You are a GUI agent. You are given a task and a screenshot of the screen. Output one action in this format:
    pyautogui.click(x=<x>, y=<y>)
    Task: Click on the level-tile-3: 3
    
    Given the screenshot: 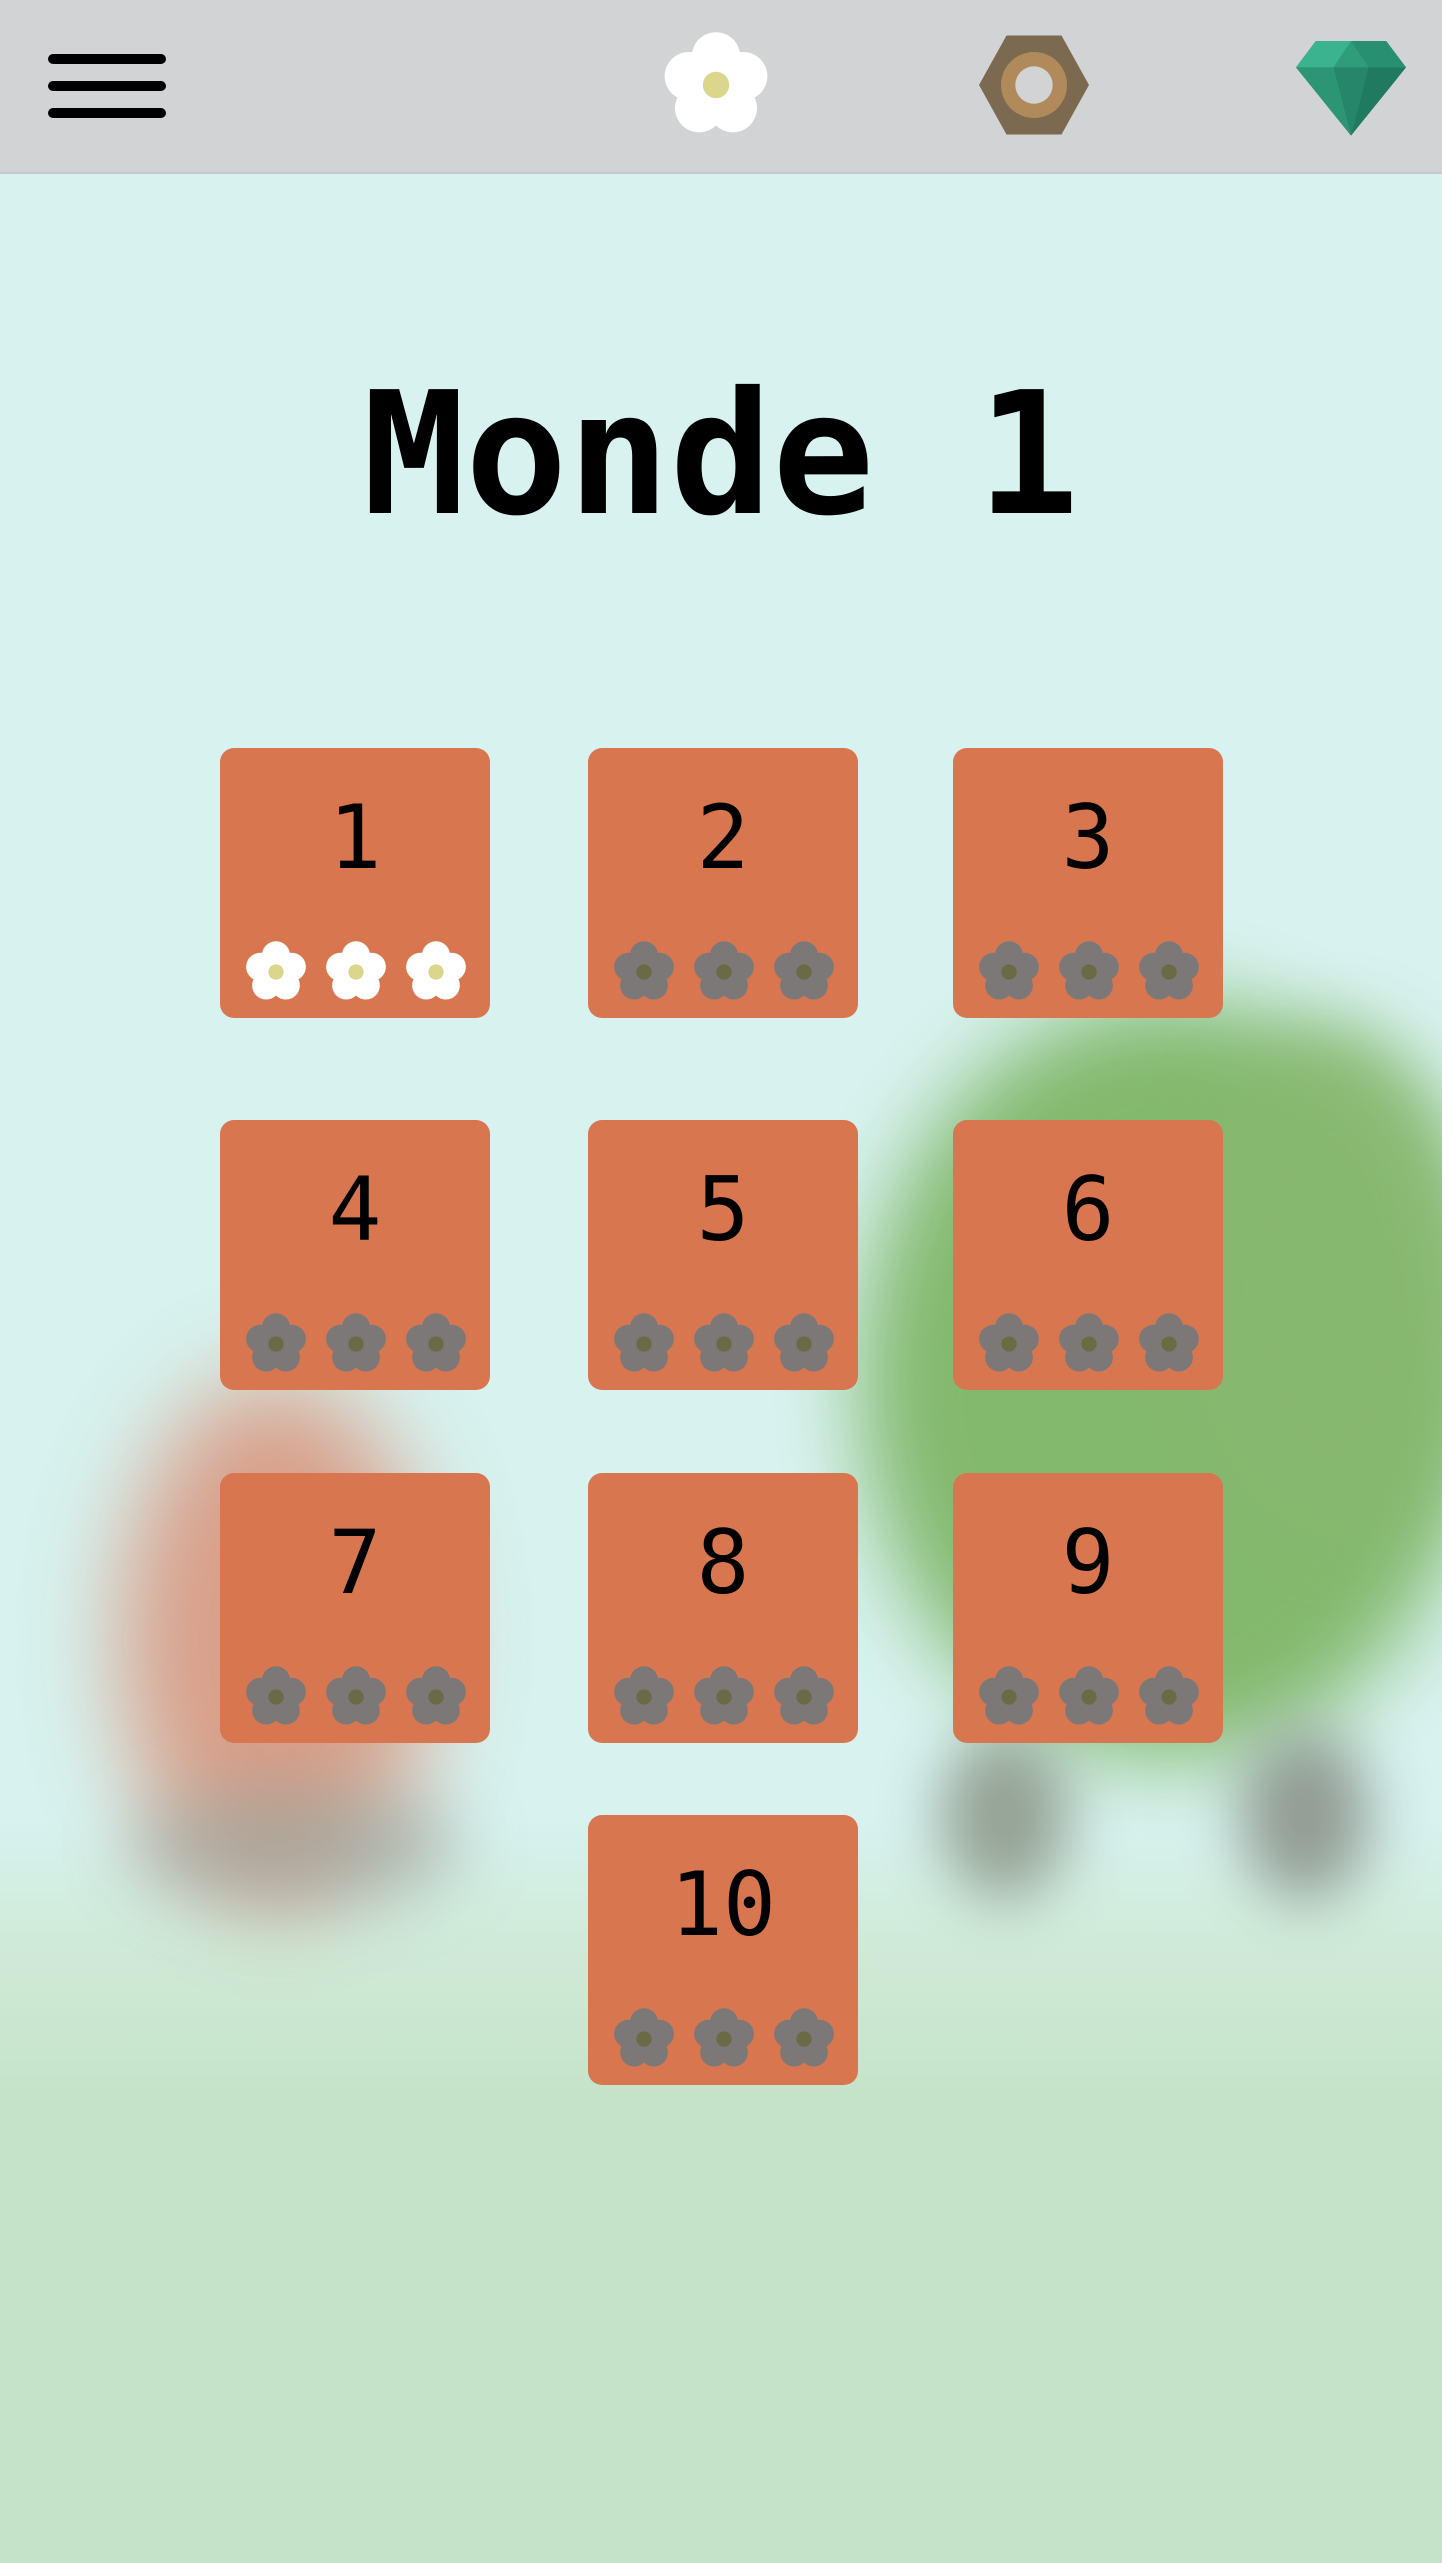 What is the action you would take?
    pyautogui.click(x=1088, y=883)
    